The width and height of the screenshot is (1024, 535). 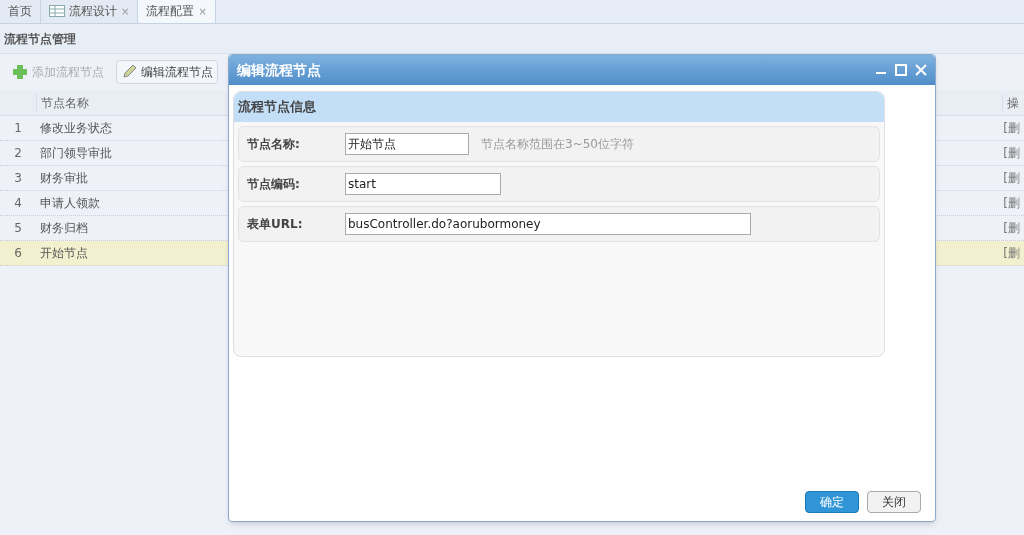 What do you see at coordinates (18, 228) in the screenshot?
I see `row-number: 5` at bounding box center [18, 228].